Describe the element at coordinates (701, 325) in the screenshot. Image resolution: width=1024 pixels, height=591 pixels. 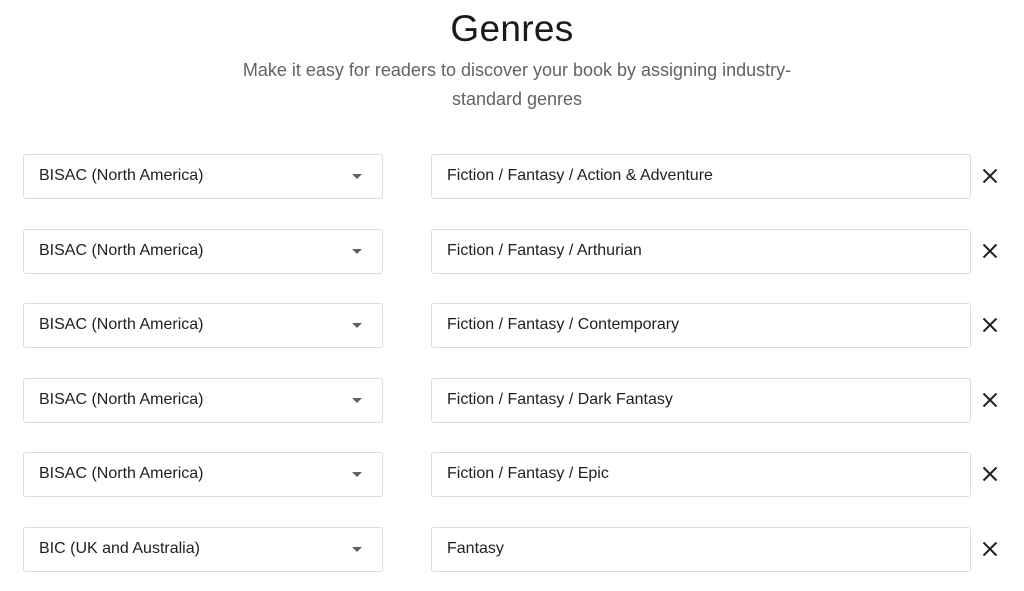
I see `genre-input: Fiction / Fantasy / Contemporary` at that location.